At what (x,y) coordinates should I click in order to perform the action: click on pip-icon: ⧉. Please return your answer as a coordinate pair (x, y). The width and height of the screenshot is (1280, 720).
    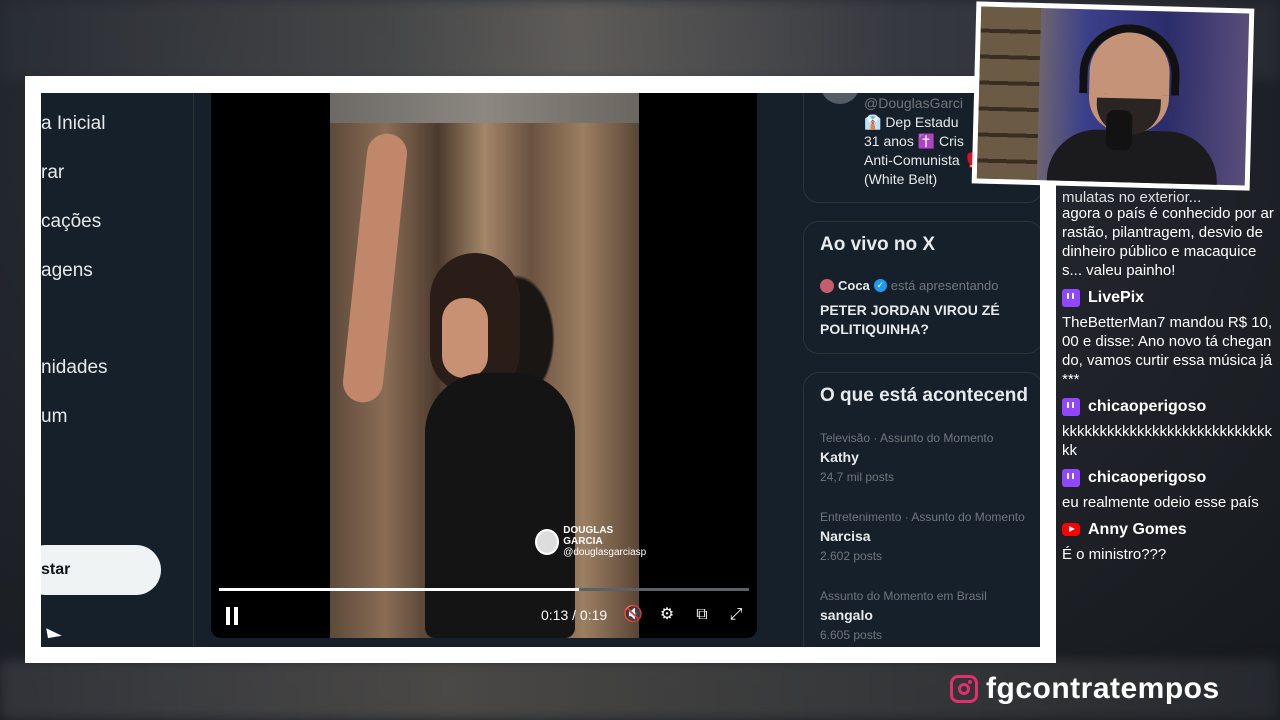
    Looking at the image, I should click on (702, 615).